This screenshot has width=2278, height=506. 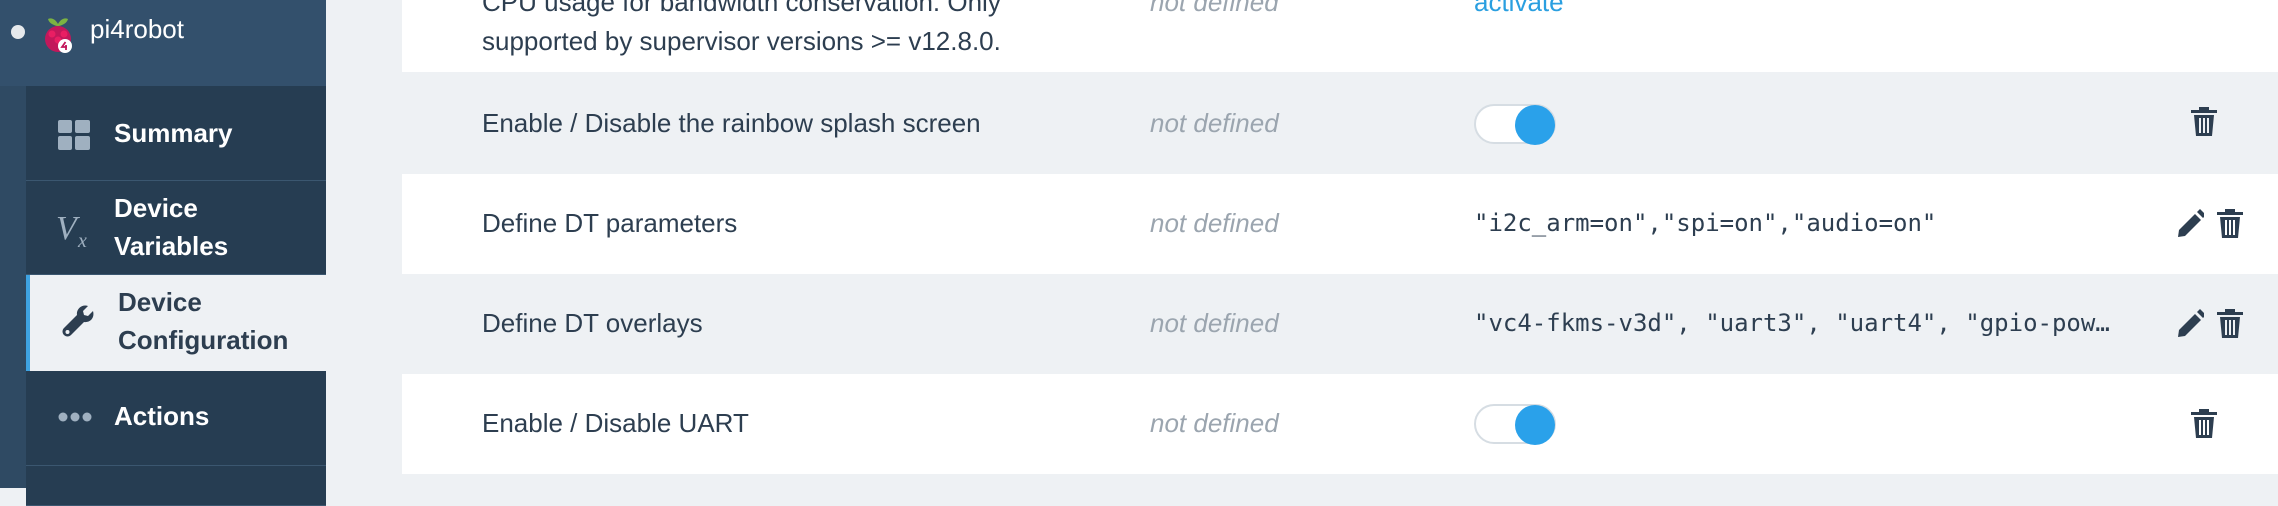 I want to click on config-name: Define DT parameters, so click(x=610, y=223).